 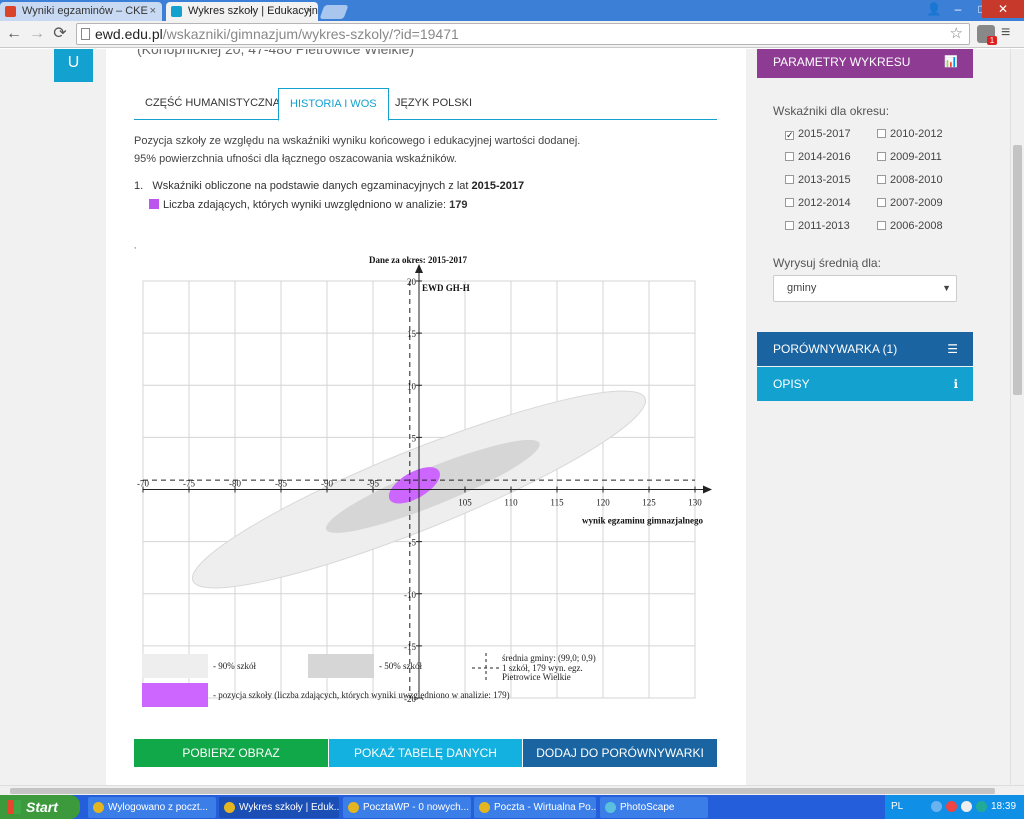 I want to click on period-checkbox-2010-2012: 2010-2012, so click(x=910, y=134).